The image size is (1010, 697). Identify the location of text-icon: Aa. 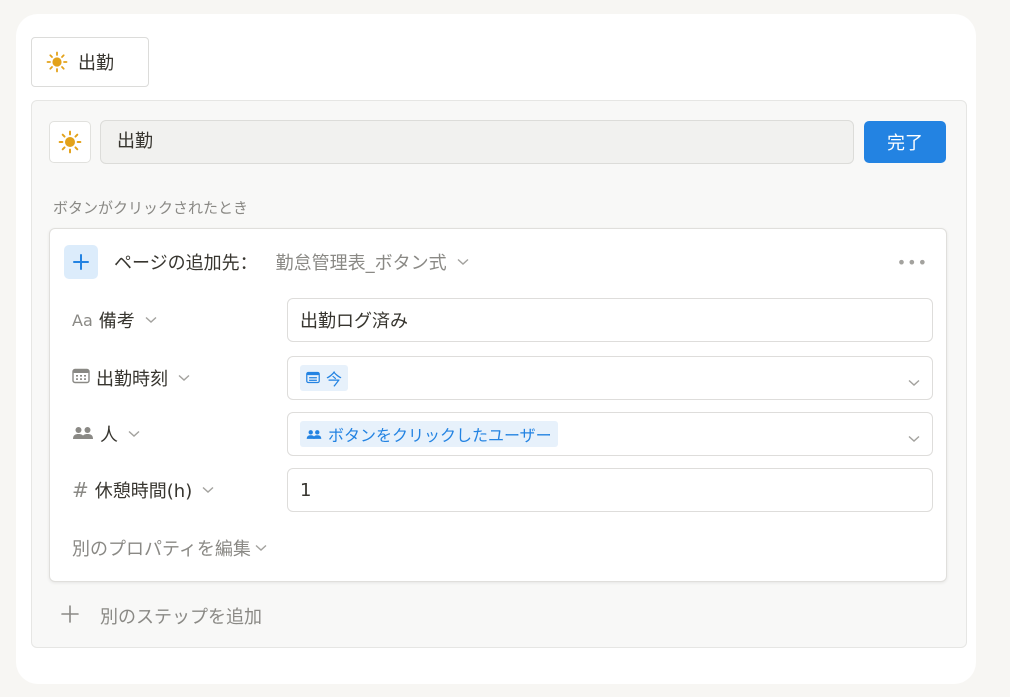
(82, 320).